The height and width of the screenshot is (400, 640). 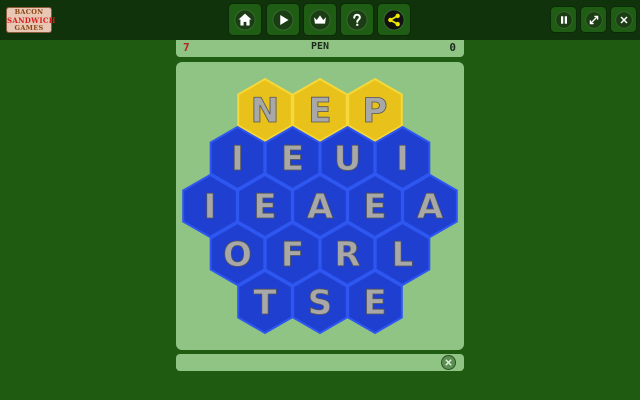 I want to click on home-button, so click(x=245, y=19).